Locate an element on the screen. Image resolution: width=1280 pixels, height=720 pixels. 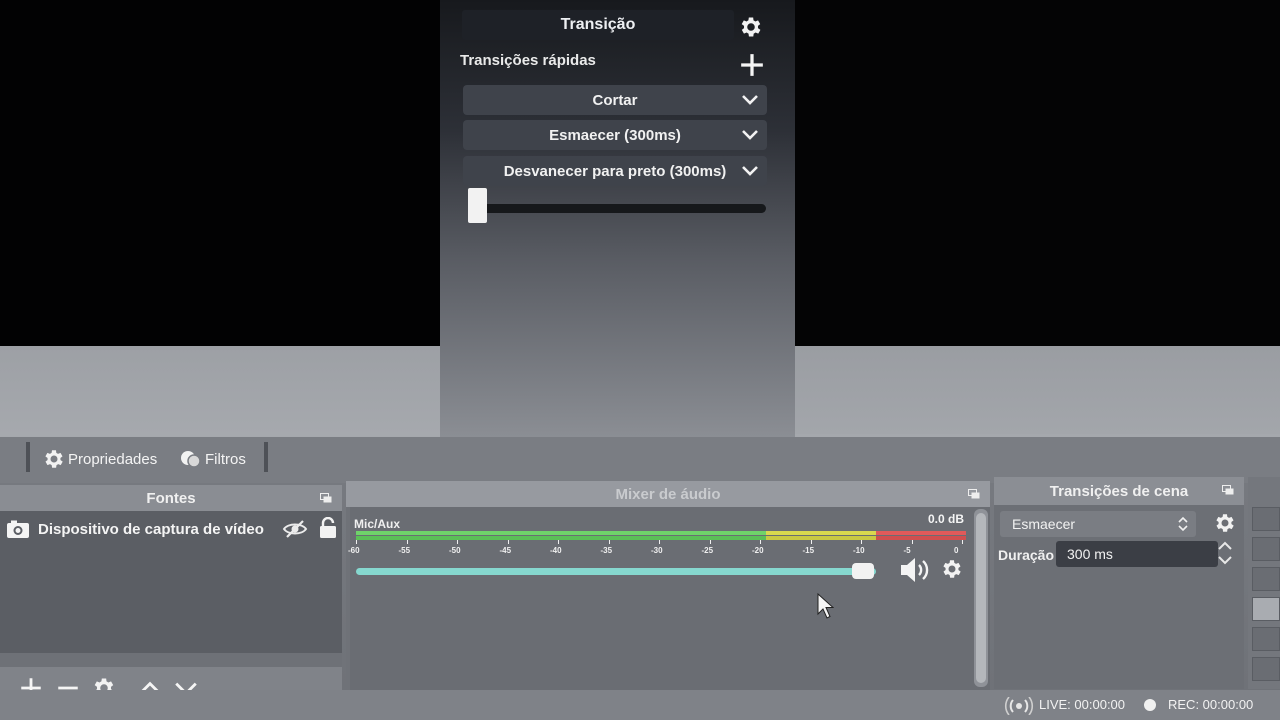
status-bar: LIVE: 00:00:00 REC: 00:00:00 is located at coordinates (640, 705).